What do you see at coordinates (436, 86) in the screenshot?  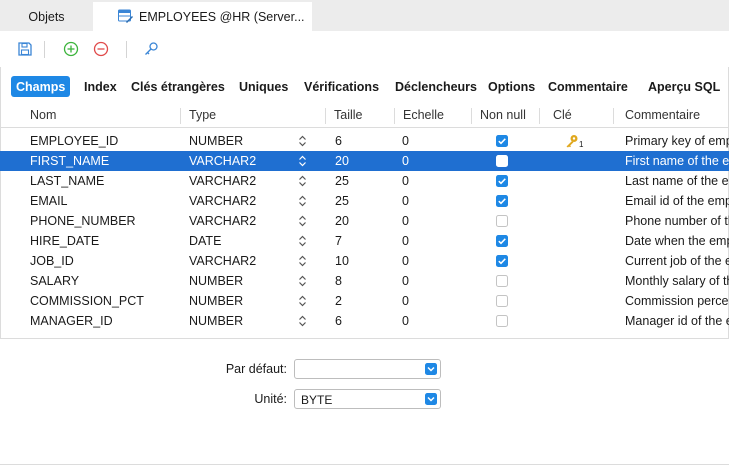 I see `subtab-declencheurs: Déclencheurs` at bounding box center [436, 86].